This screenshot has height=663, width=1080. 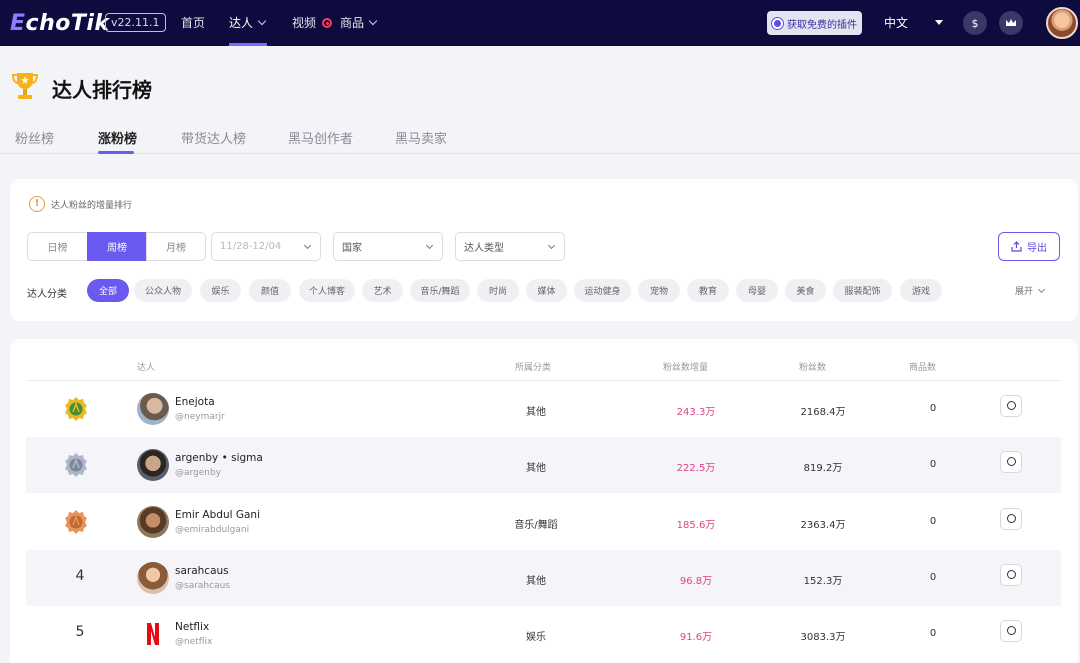 I want to click on follower-count: 2168.4万, so click(x=823, y=412).